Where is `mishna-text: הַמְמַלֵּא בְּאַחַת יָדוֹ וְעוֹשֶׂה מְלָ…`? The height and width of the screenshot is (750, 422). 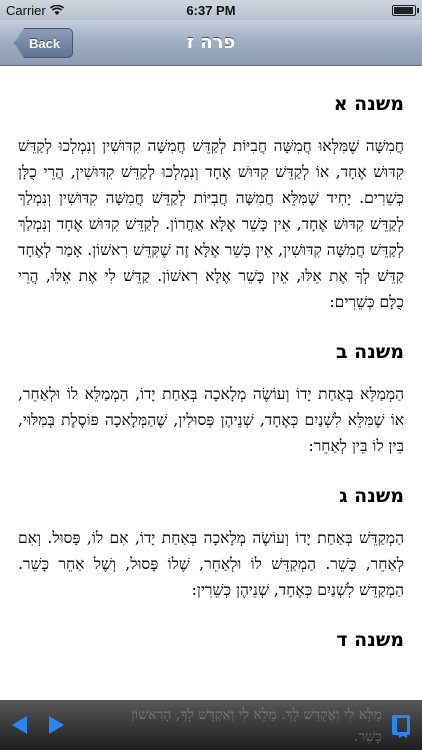
mishna-text: הַמְמַלֵּא בְּאַחַת יָדוֹ וְעוֹשֶׂה מְלָ… is located at coordinates (211, 420).